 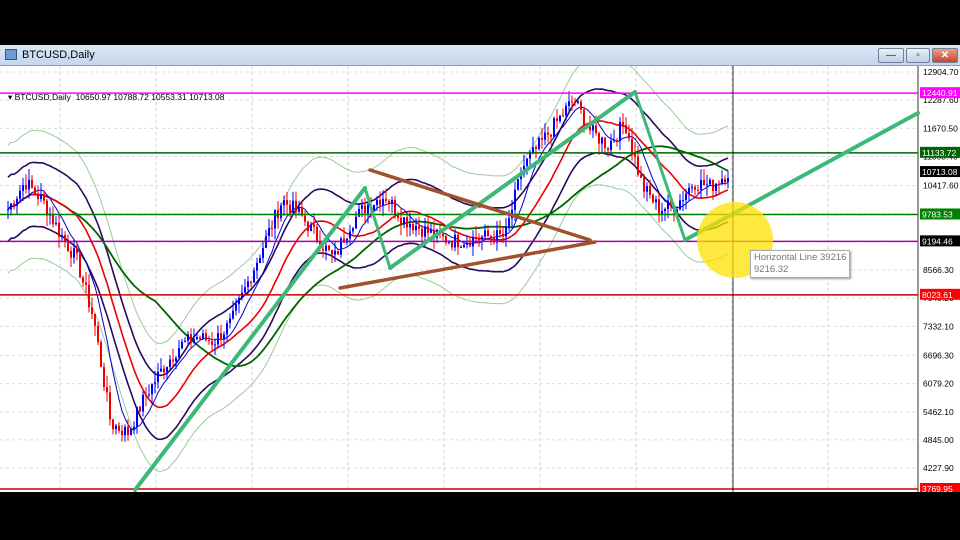 I want to click on horizontal-line-tooltip: Horizontal Line 39216 9216.32, so click(x=800, y=264).